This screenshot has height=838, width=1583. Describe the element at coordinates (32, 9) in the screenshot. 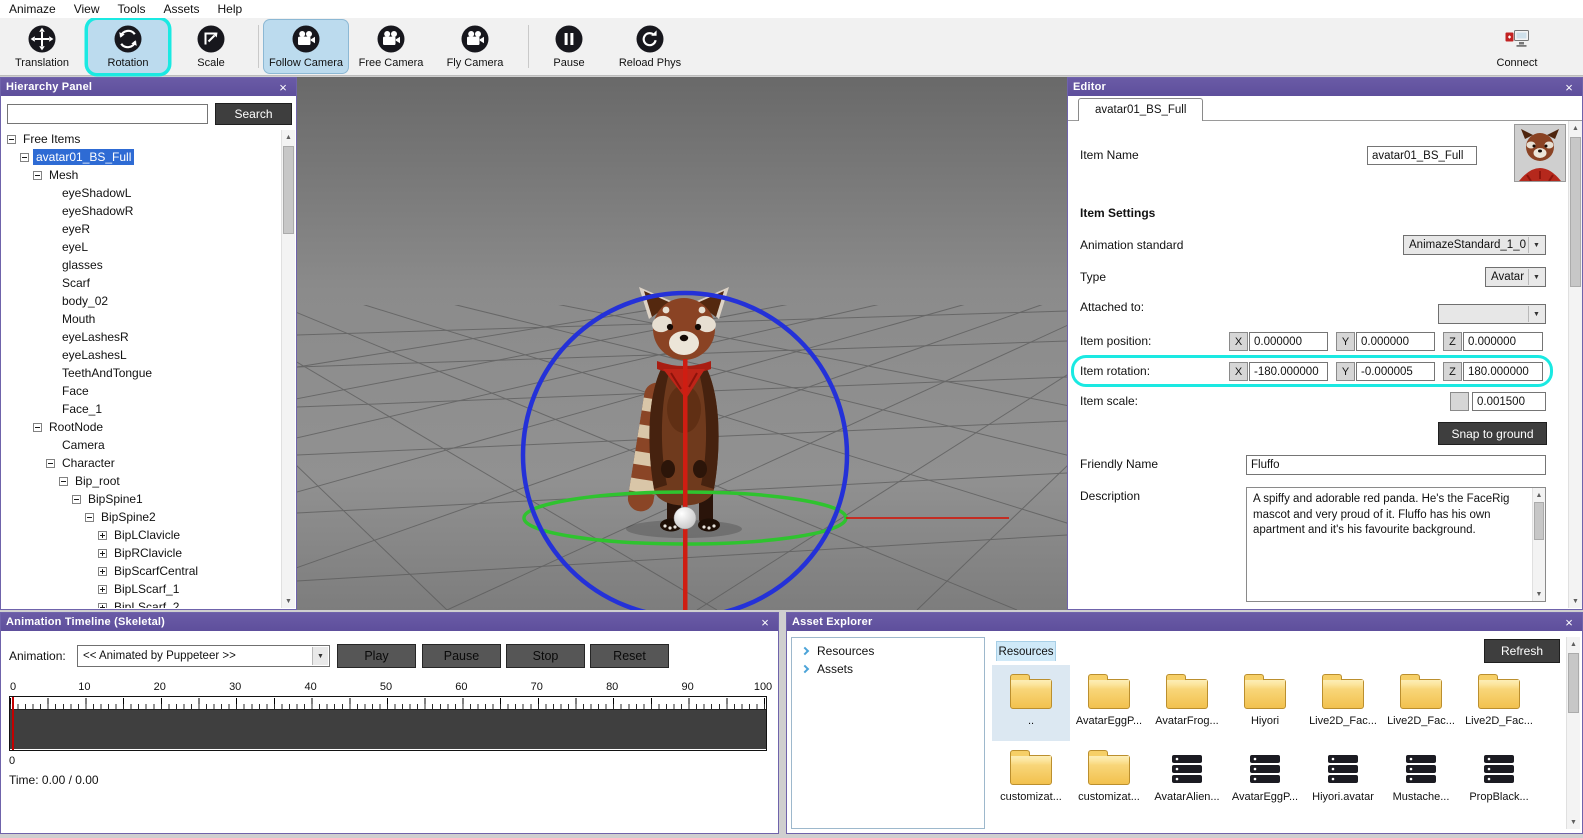

I see `menu-item: Animaze` at that location.